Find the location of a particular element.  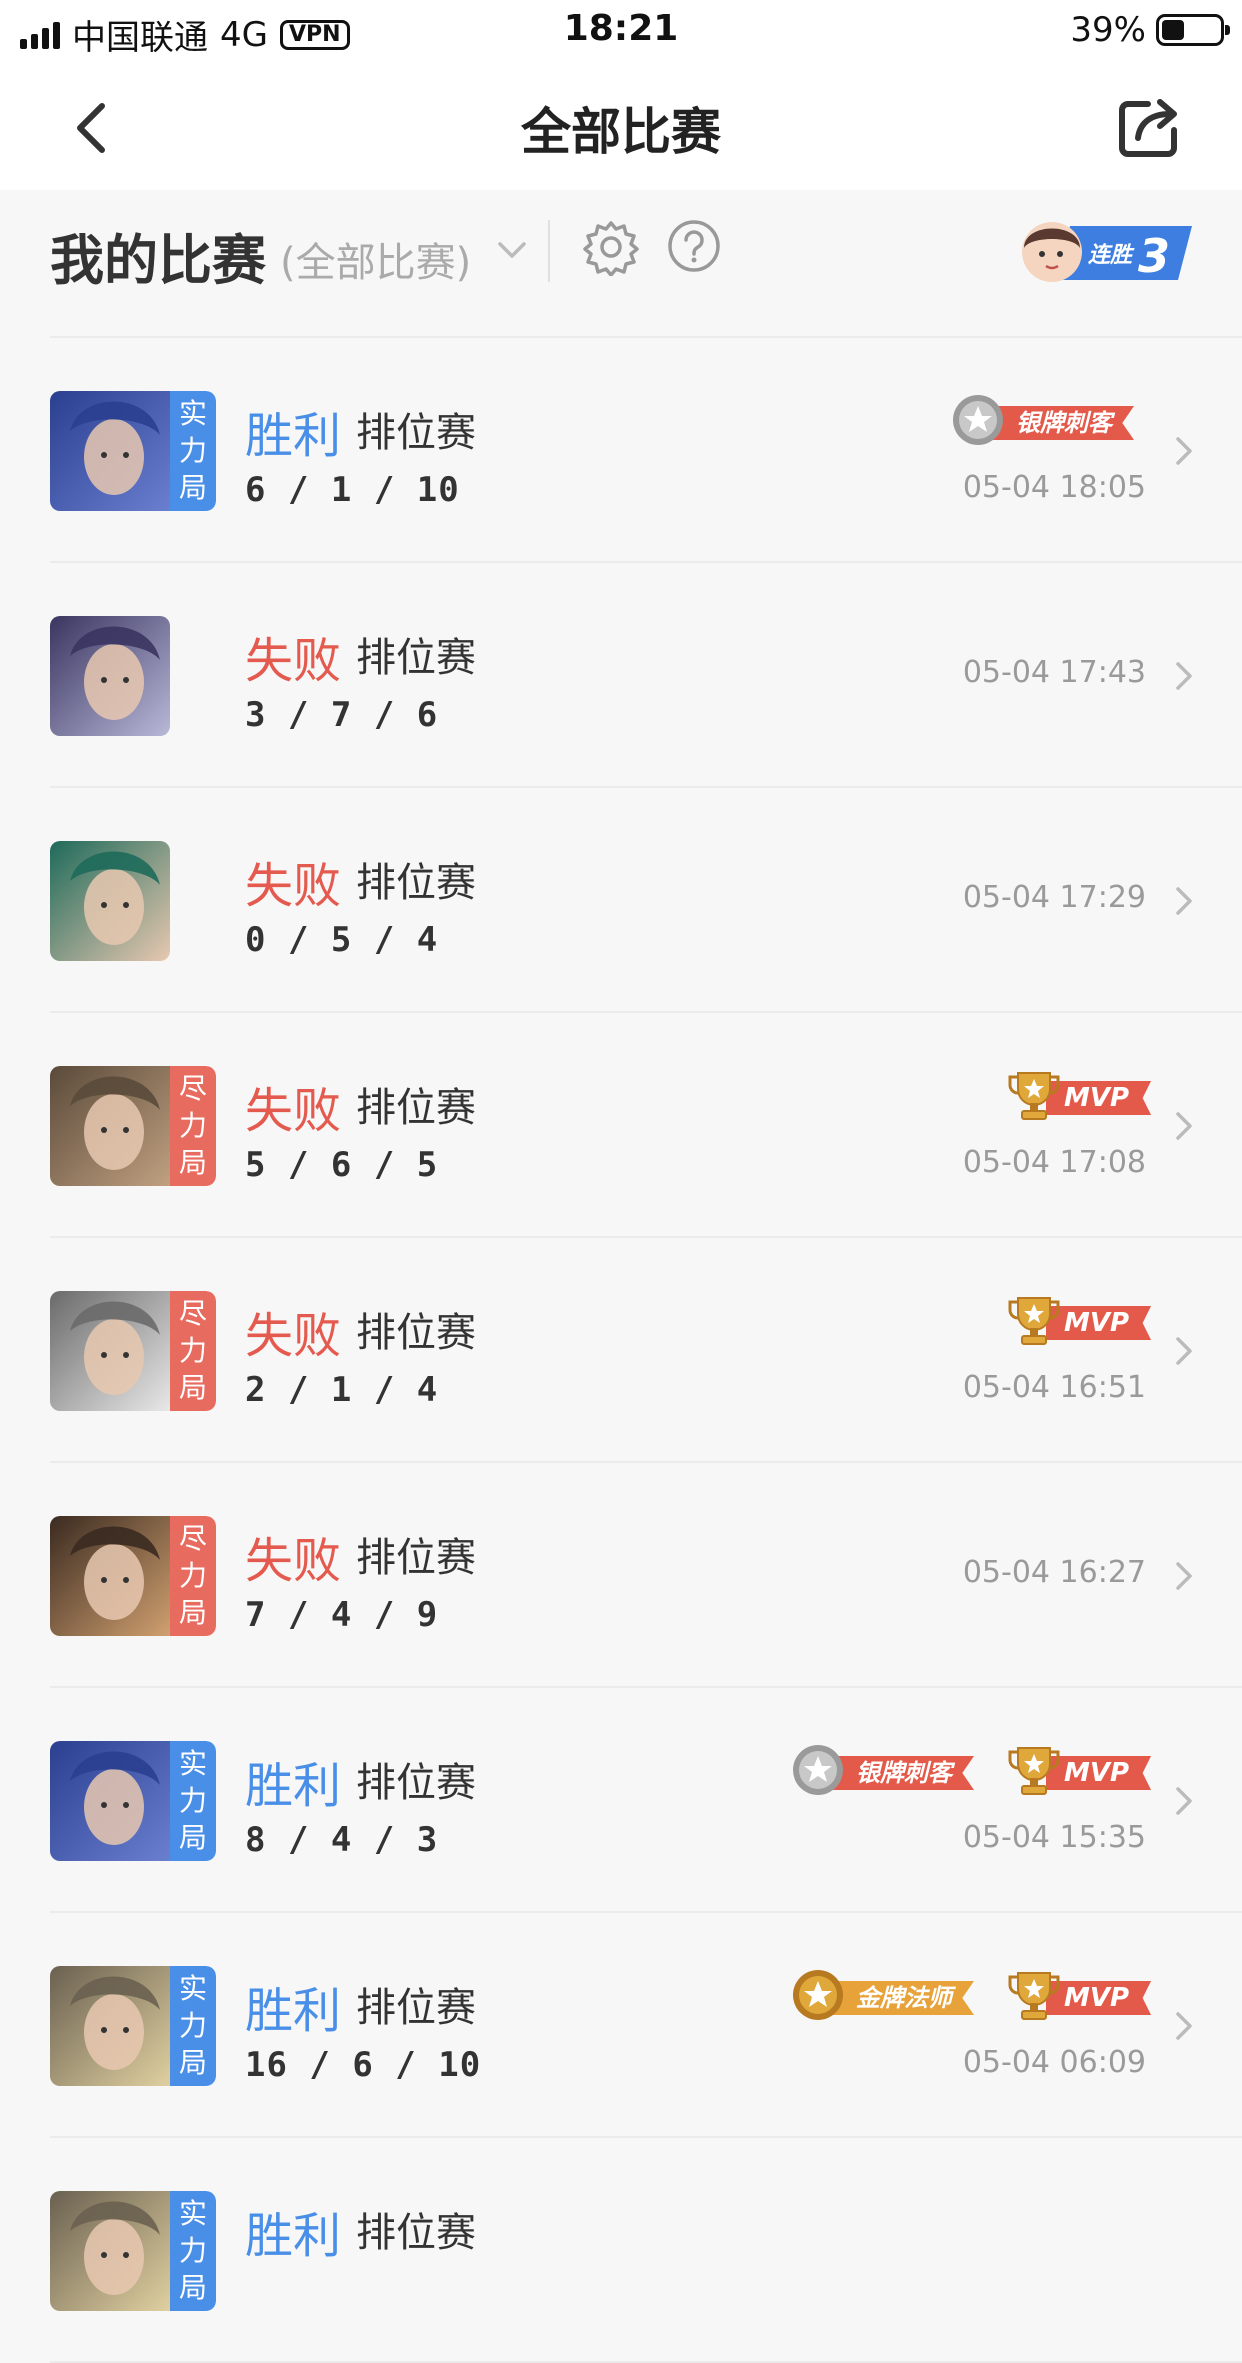

honor-badge: 银牌刺客 is located at coordinates (1048, 421).